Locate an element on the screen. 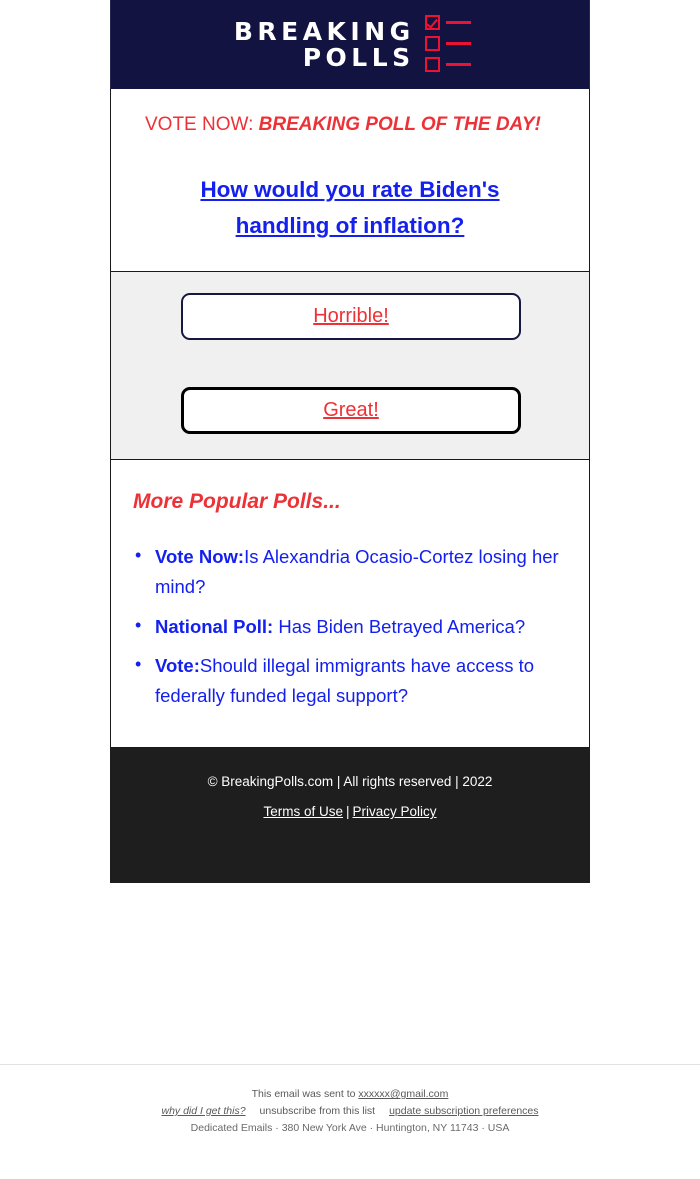 This screenshot has height=1179, width=700. poll-item-prefix: National Poll: is located at coordinates (214, 626).